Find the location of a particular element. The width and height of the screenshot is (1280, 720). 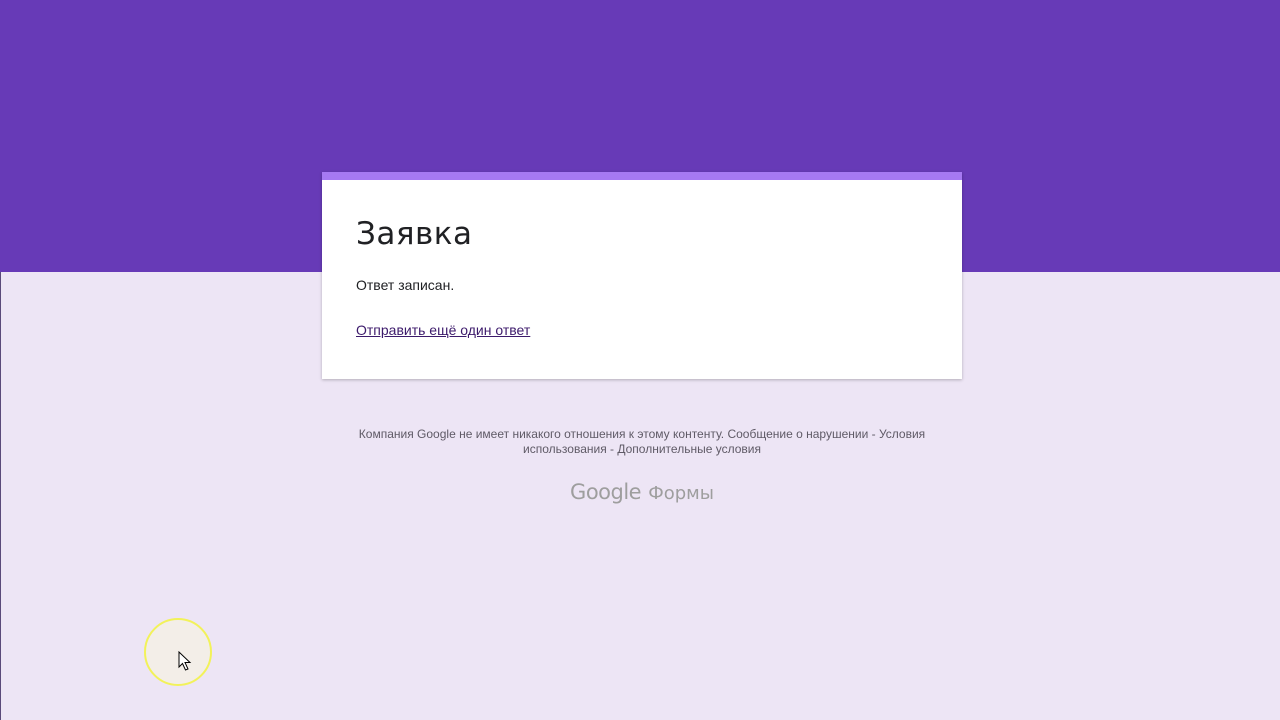

window-left-edge is located at coordinates (0, 496).